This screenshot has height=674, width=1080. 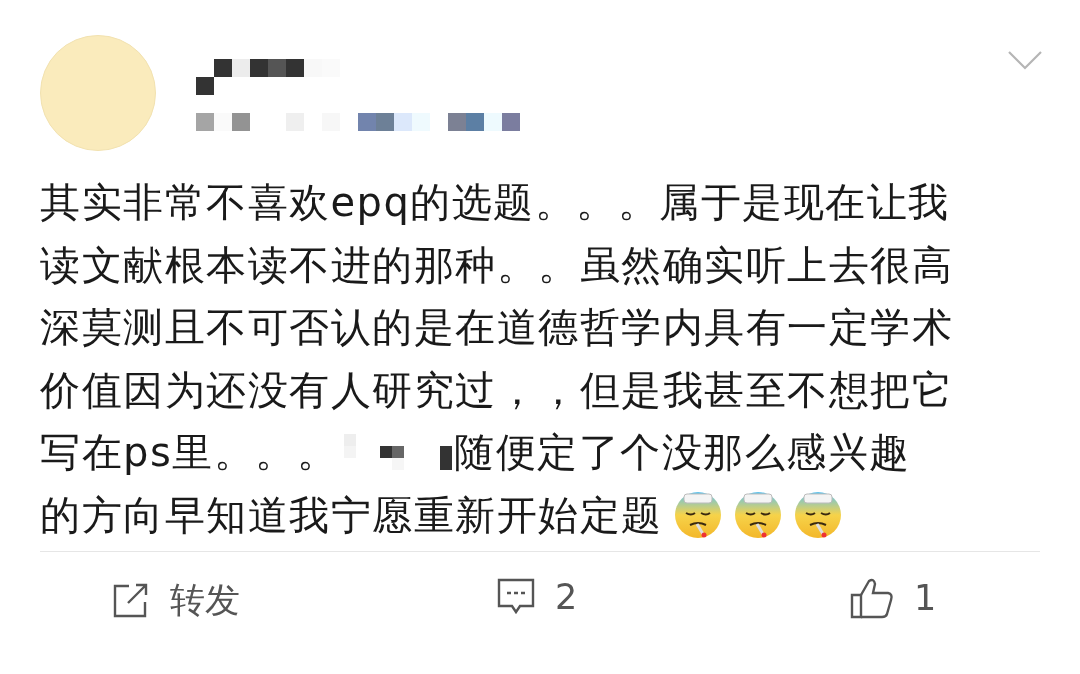 What do you see at coordinates (1025, 60) in the screenshot?
I see `chevron-down-icon` at bounding box center [1025, 60].